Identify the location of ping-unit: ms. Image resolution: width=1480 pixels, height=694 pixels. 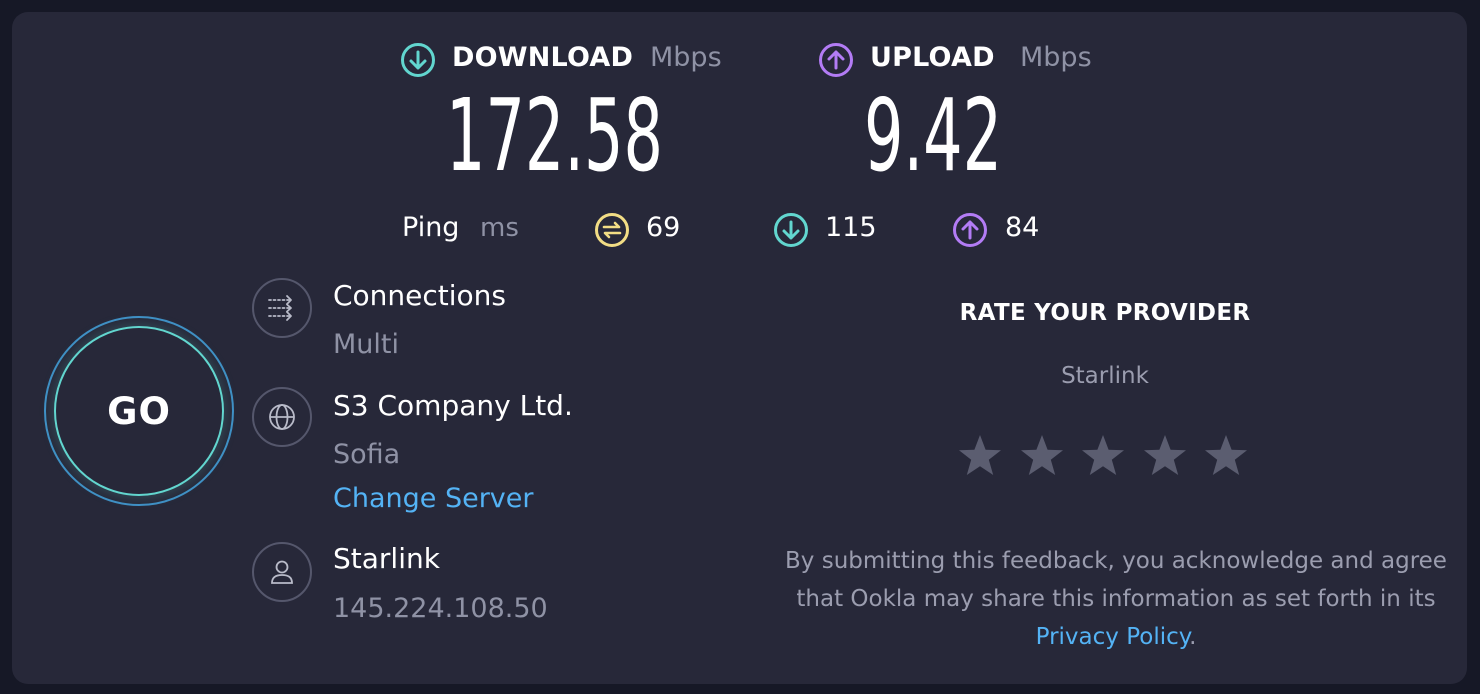
(499, 228).